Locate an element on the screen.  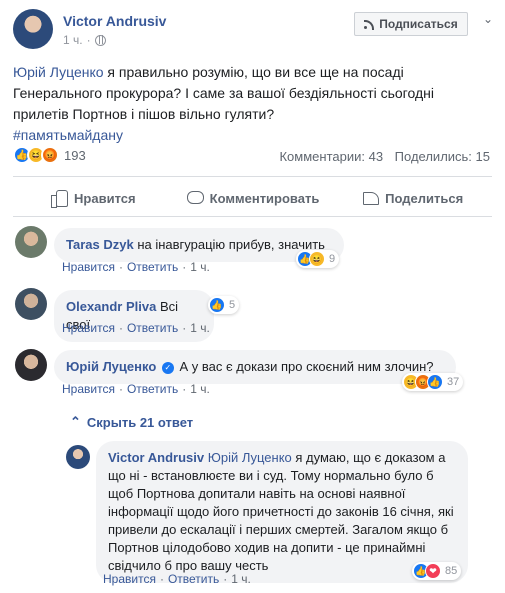
commenter-name: Olexandr Pliva is located at coordinates (111, 306).